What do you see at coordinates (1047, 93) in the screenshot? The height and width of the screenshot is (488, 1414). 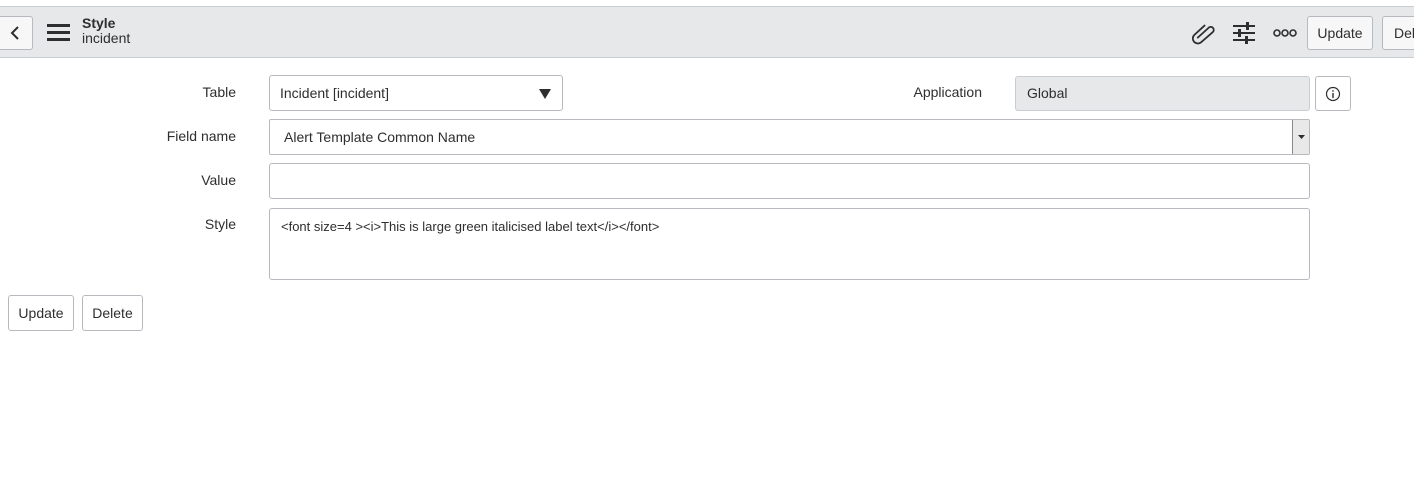 I see `application-value: Global` at bounding box center [1047, 93].